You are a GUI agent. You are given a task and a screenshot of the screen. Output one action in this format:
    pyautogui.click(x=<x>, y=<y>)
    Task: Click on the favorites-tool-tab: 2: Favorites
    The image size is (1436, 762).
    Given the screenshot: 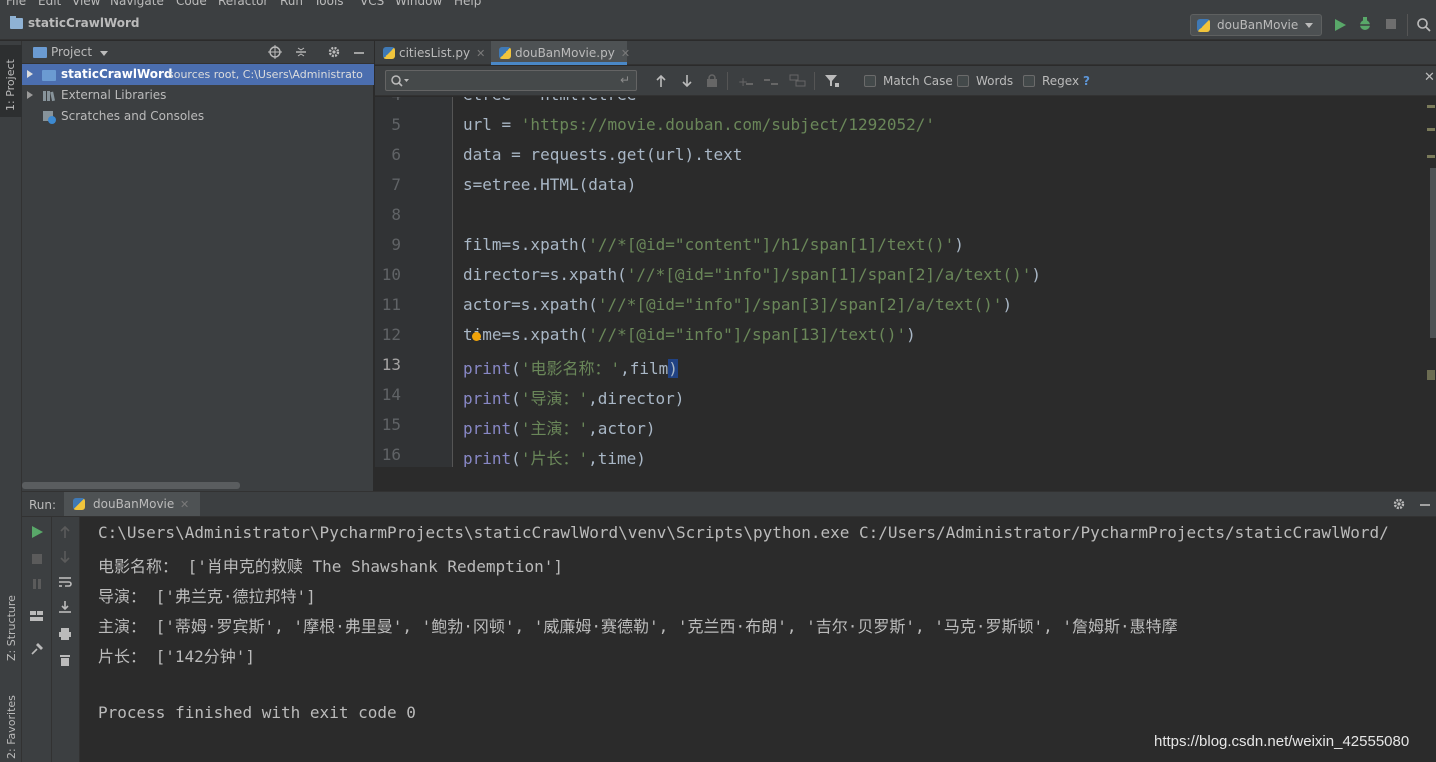 What is the action you would take?
    pyautogui.click(x=11, y=727)
    